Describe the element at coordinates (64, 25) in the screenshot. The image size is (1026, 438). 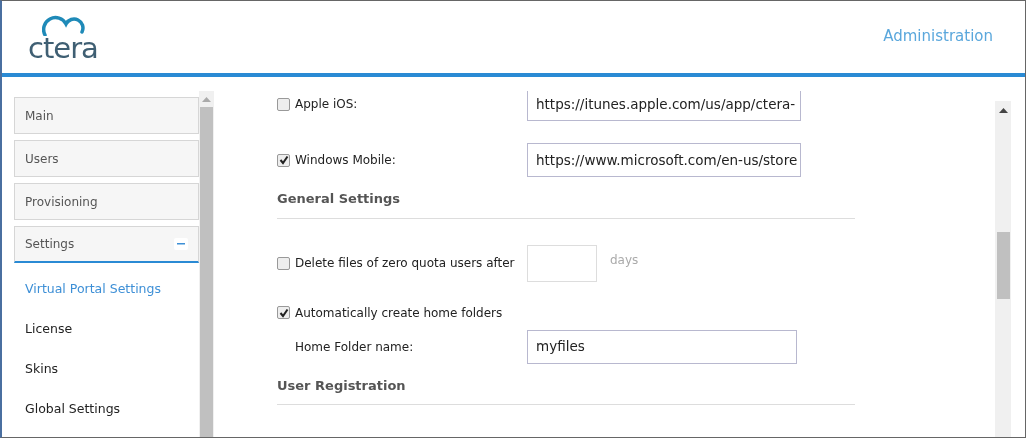
I see `cloud-icon` at that location.